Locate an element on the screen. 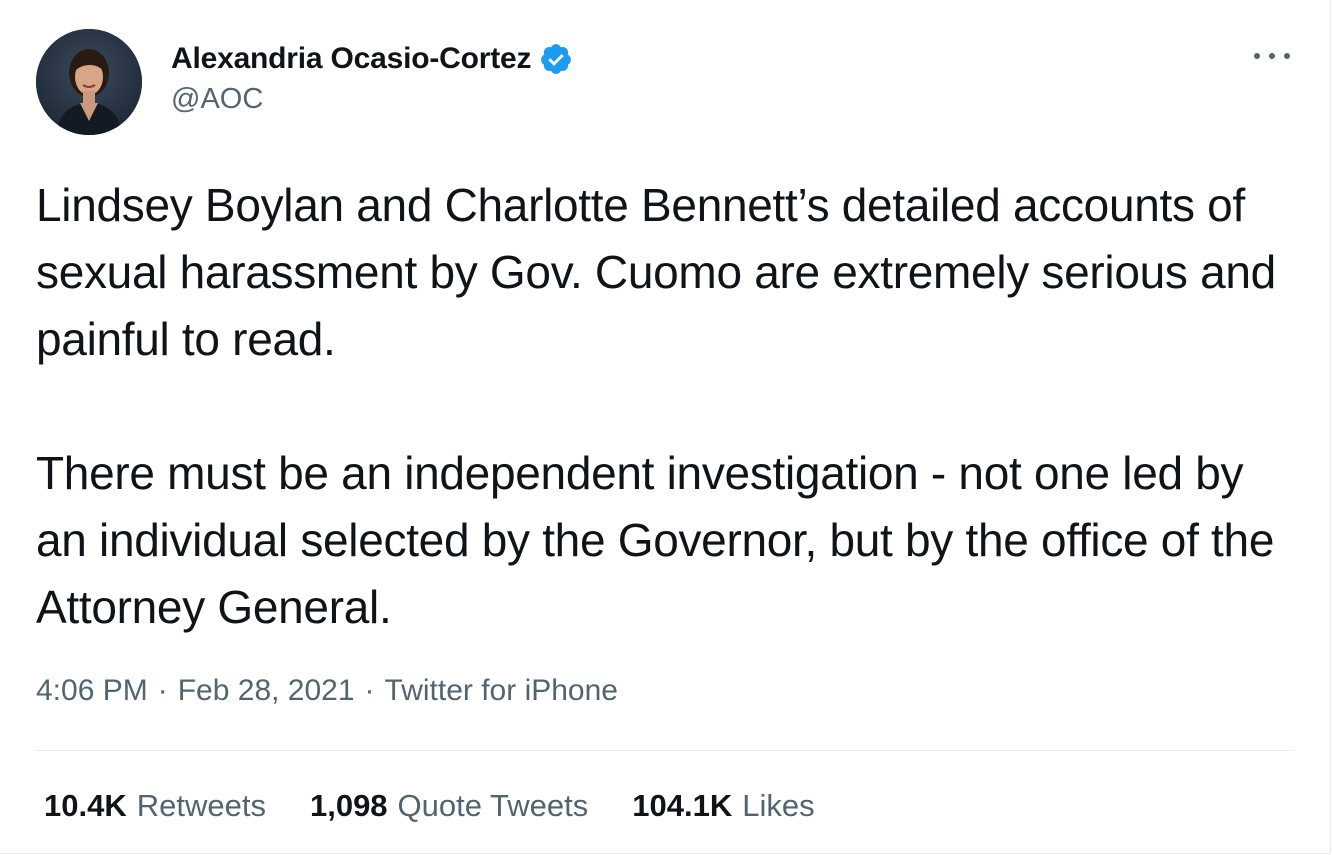 This screenshot has width=1332, height=855. quote-tweets-stat: 1,098 Quote Tweets is located at coordinates (449, 806).